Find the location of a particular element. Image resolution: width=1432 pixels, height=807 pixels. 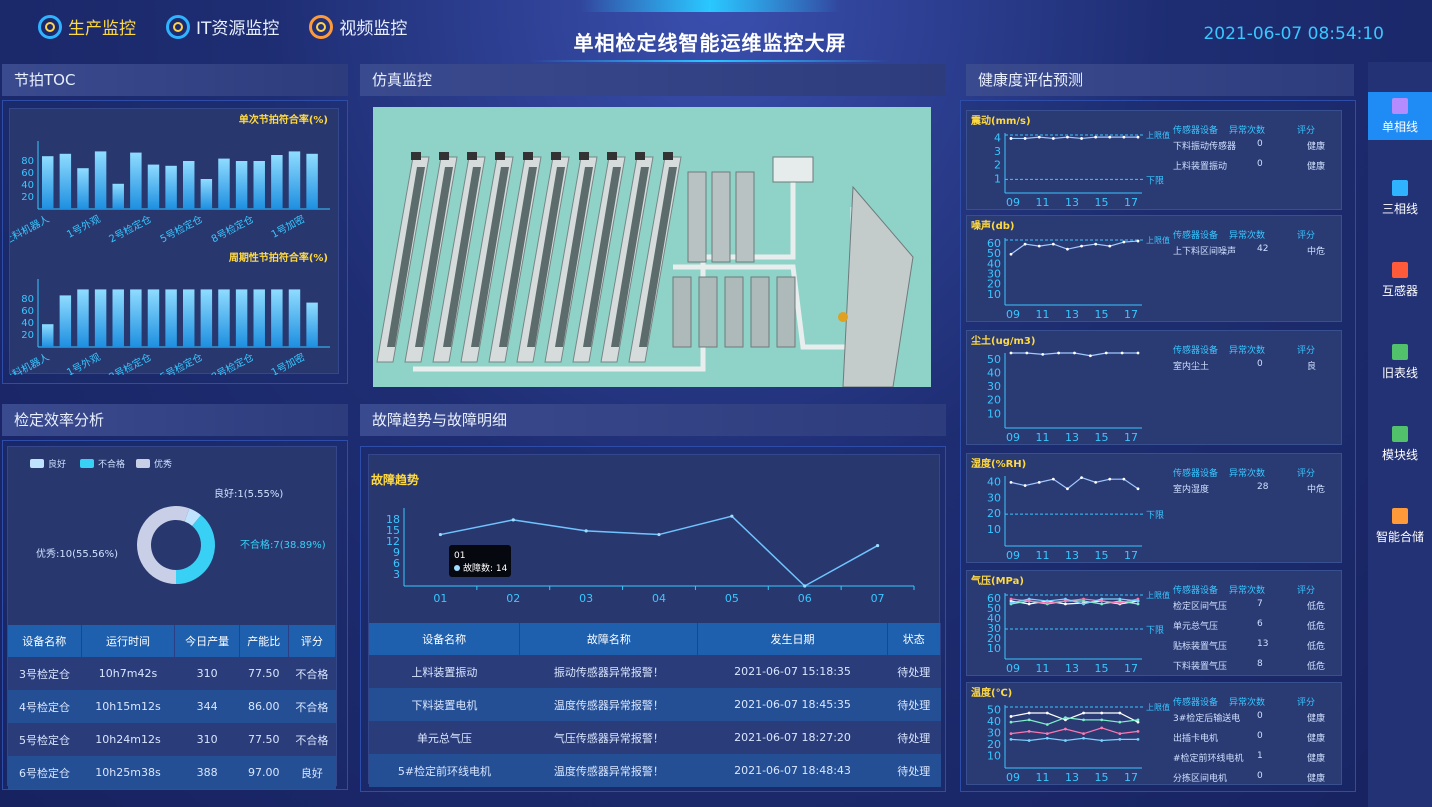

title-bar: 单相检定线智能运维监控大屏 is located at coordinates (710, 32).